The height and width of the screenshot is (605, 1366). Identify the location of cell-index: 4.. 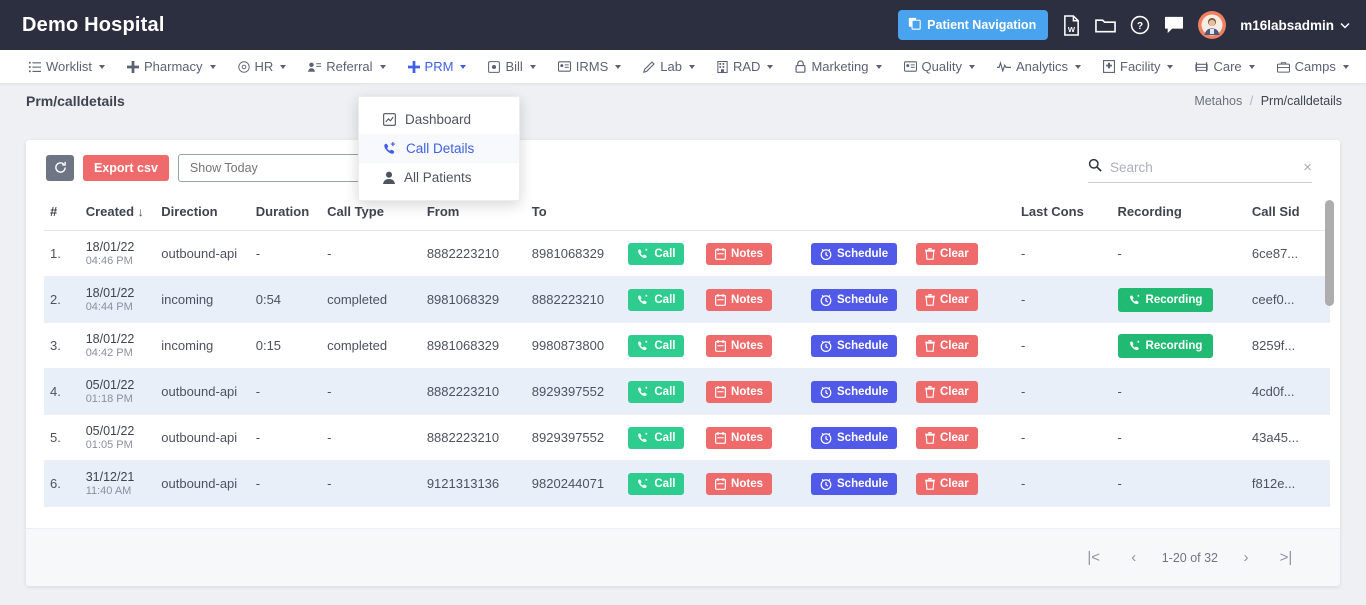
(62, 391).